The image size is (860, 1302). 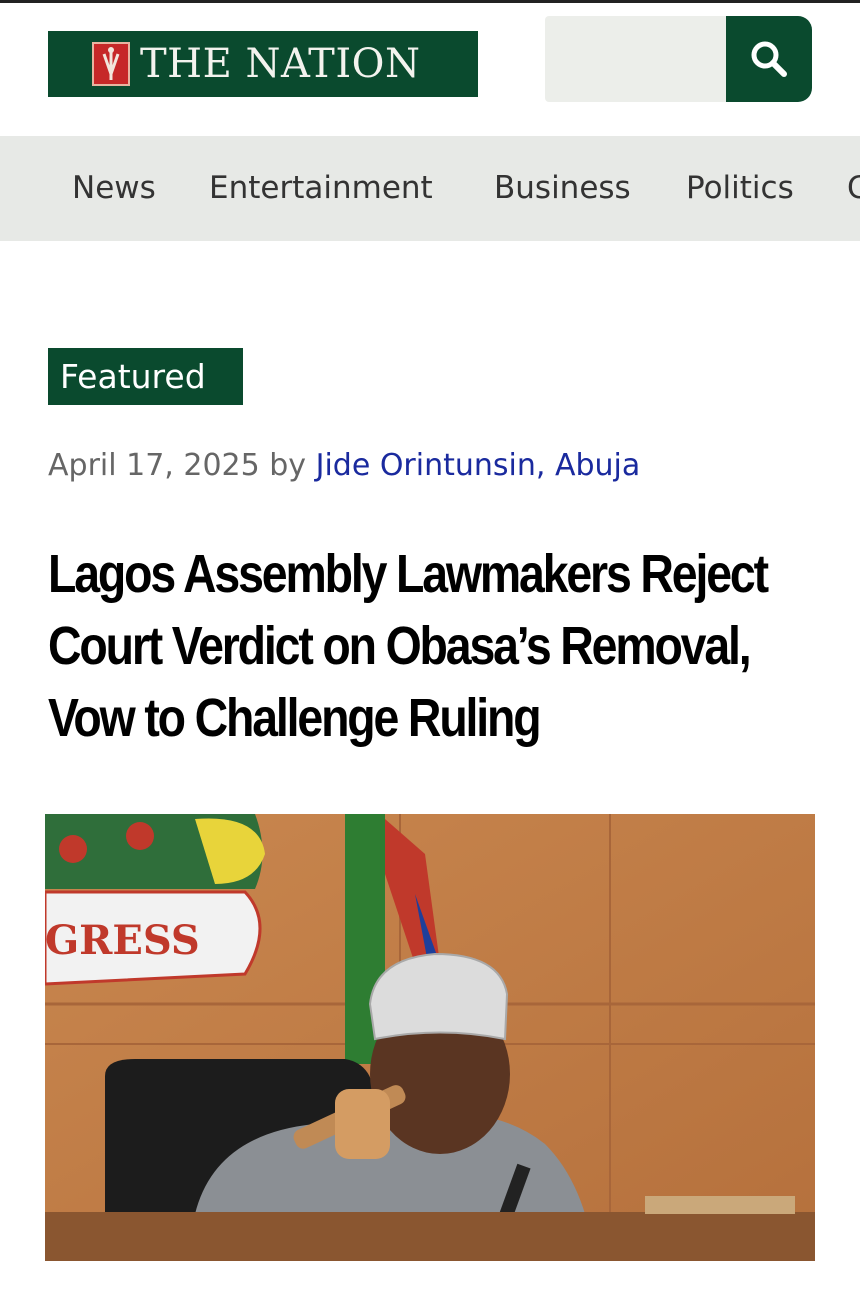 What do you see at coordinates (280, 64) in the screenshot?
I see `logo-text: THE NATION` at bounding box center [280, 64].